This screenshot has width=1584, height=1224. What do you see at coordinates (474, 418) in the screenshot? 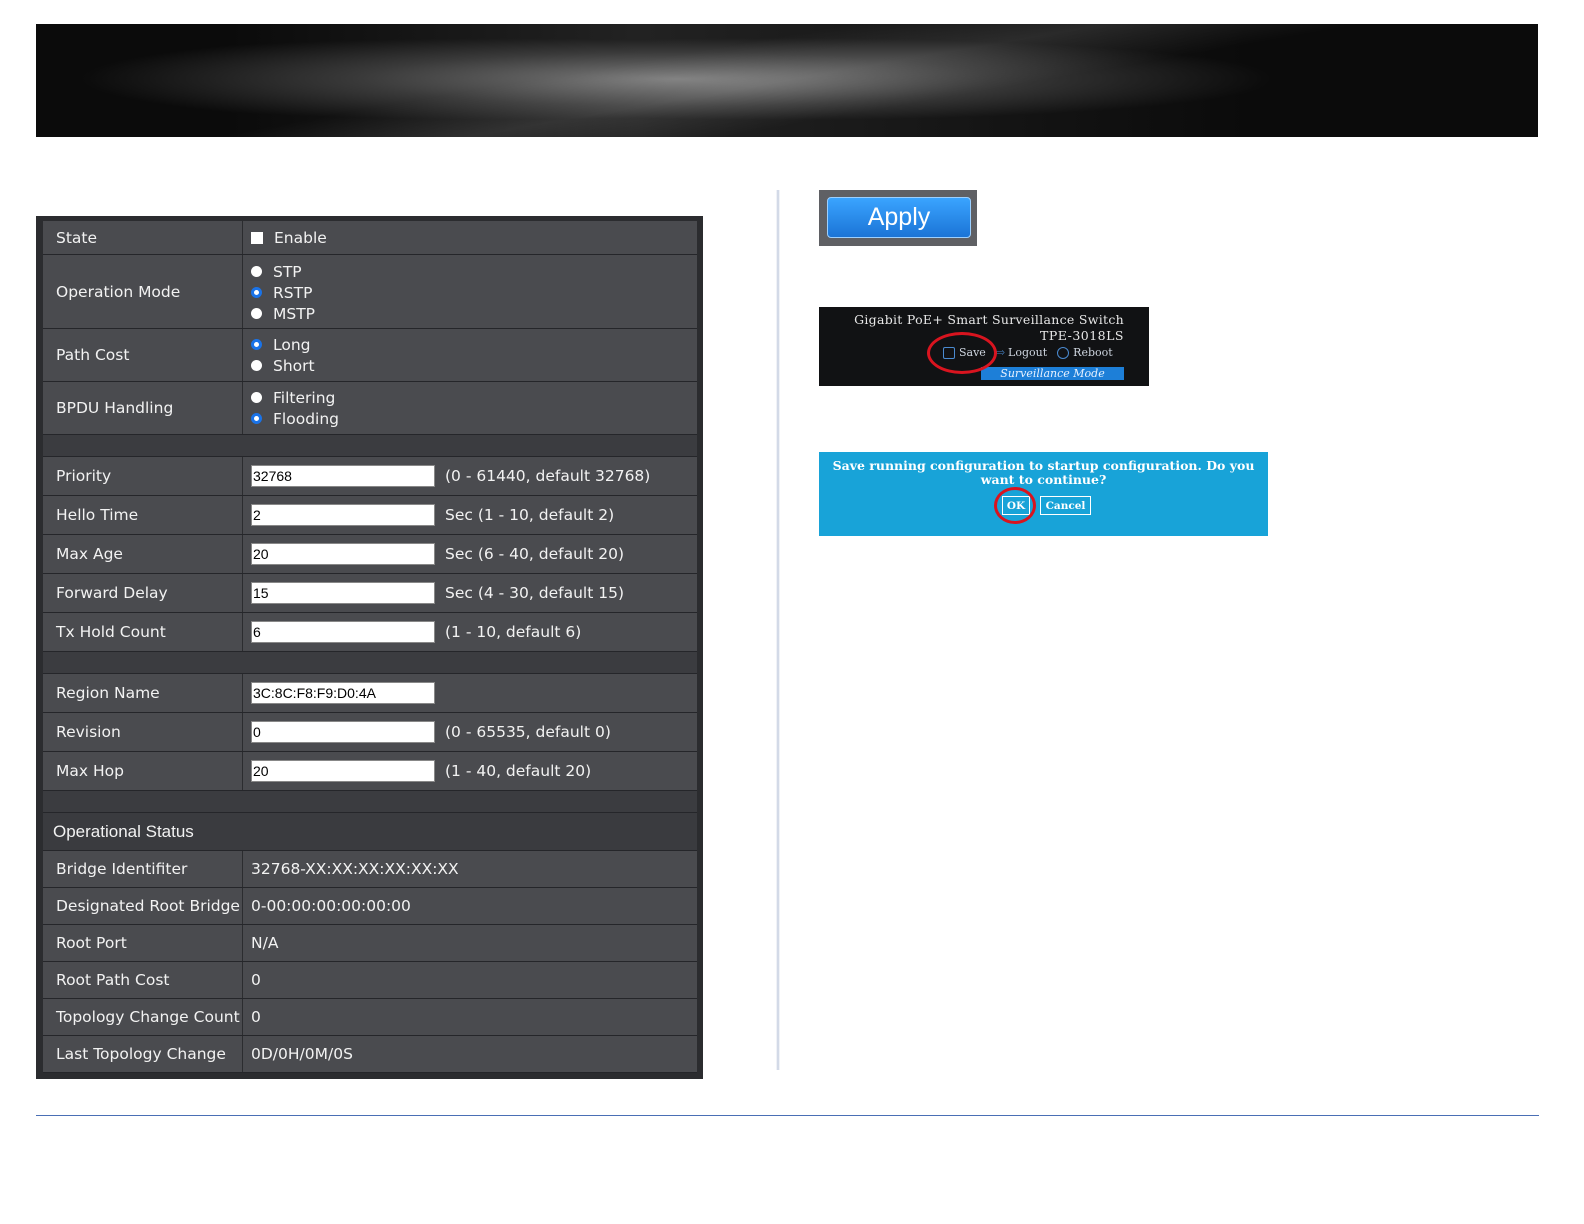
I see `radio-flooding: Flooding` at bounding box center [474, 418].